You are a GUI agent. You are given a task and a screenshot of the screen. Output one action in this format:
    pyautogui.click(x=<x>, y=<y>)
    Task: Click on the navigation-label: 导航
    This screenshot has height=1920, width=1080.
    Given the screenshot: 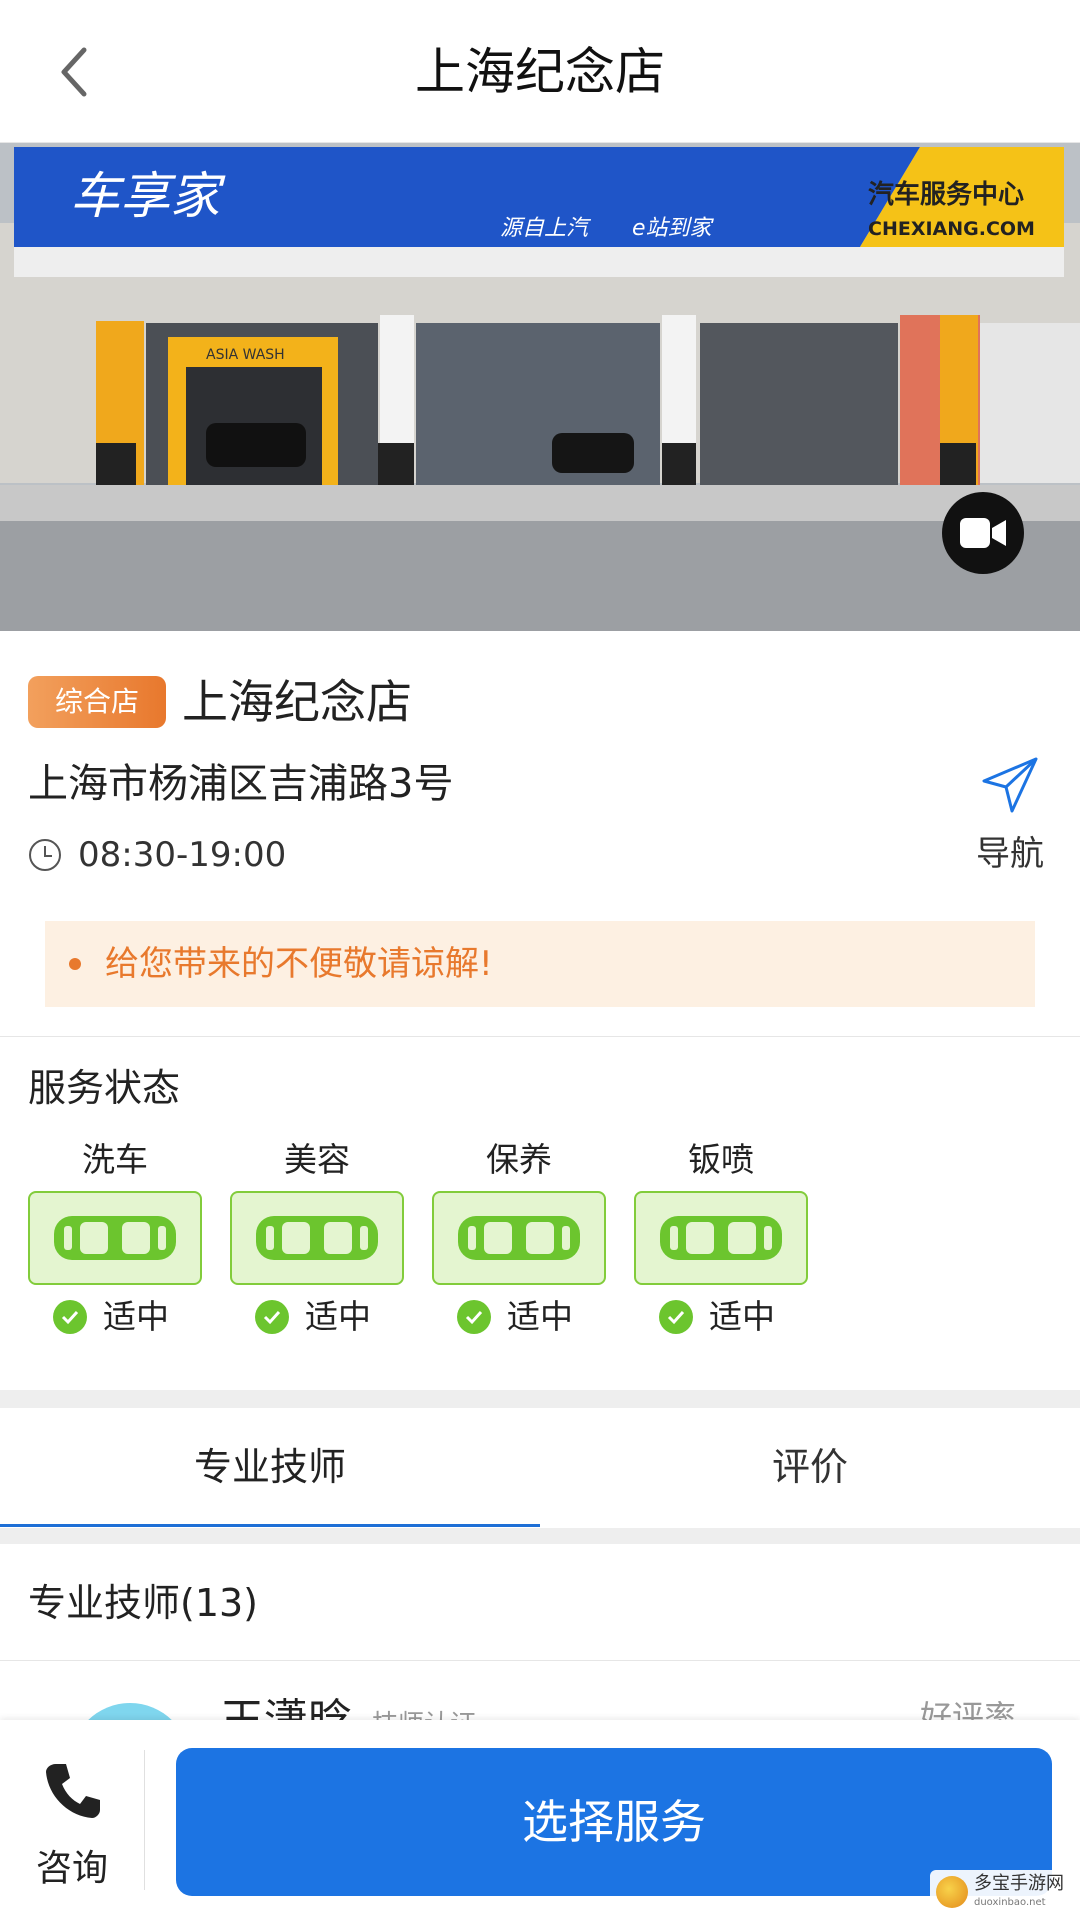 What is the action you would take?
    pyautogui.click(x=1010, y=854)
    